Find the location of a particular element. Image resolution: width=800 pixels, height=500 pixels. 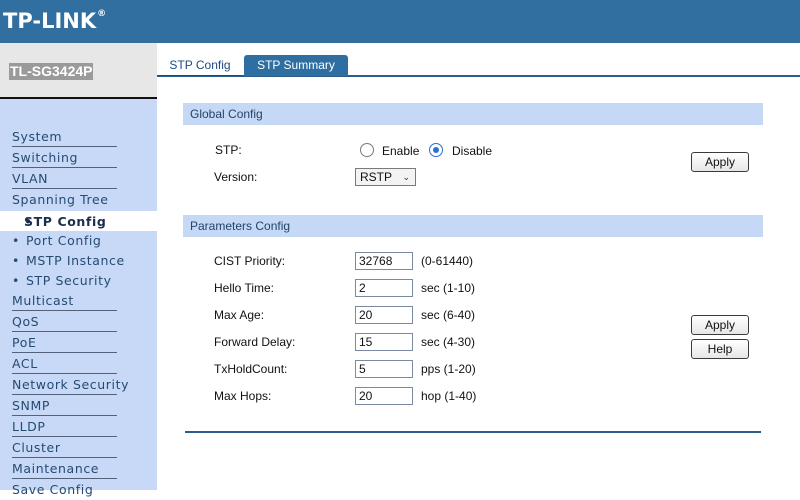

global-apply-button: Apply is located at coordinates (720, 162).